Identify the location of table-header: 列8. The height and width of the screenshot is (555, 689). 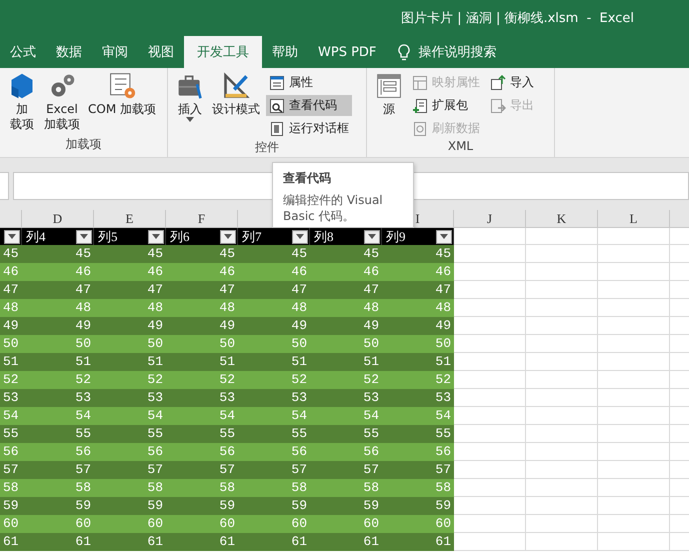
(324, 237).